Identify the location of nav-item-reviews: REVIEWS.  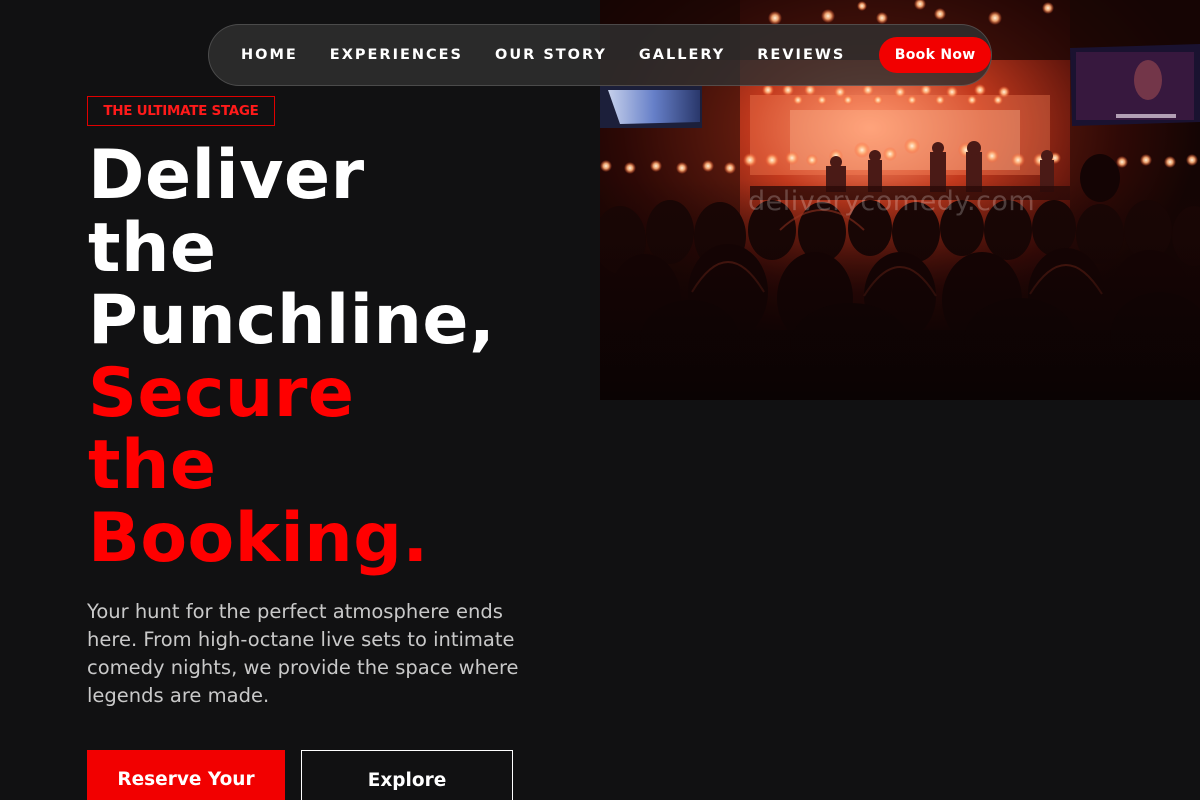
(801, 55).